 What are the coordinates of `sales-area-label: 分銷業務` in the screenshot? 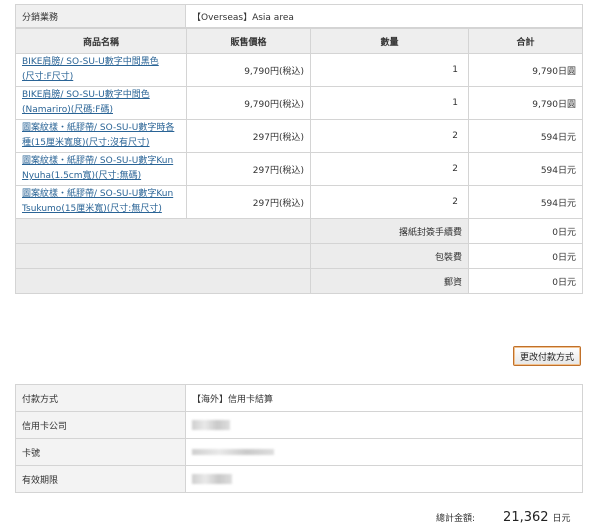 It's located at (100, 16).